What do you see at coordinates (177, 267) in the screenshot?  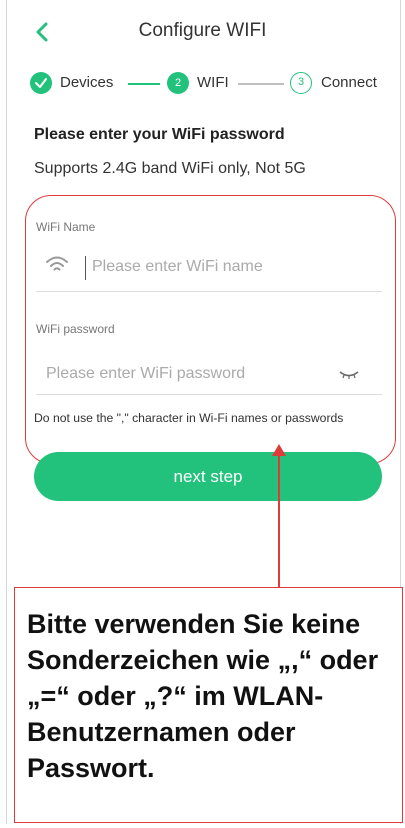 I see `wifi-name-input: Please enter WiFi name` at bounding box center [177, 267].